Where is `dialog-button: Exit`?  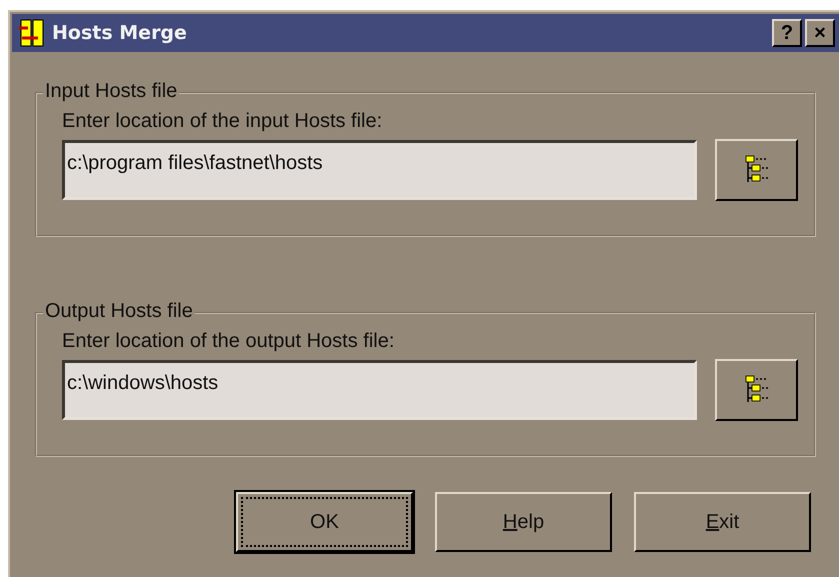 dialog-button: Exit is located at coordinates (722, 522).